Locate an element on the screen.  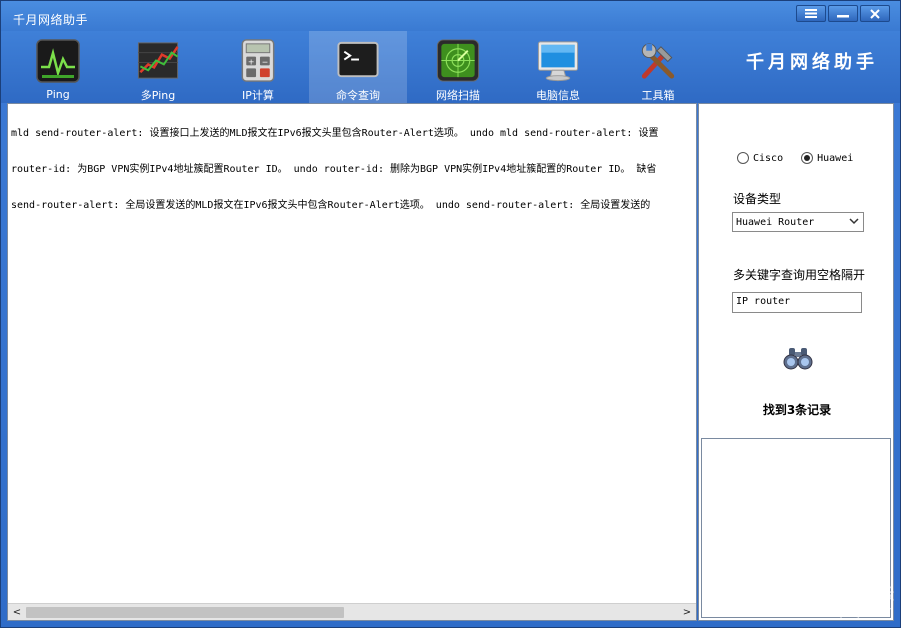
minimize-icon is located at coordinates (843, 16).